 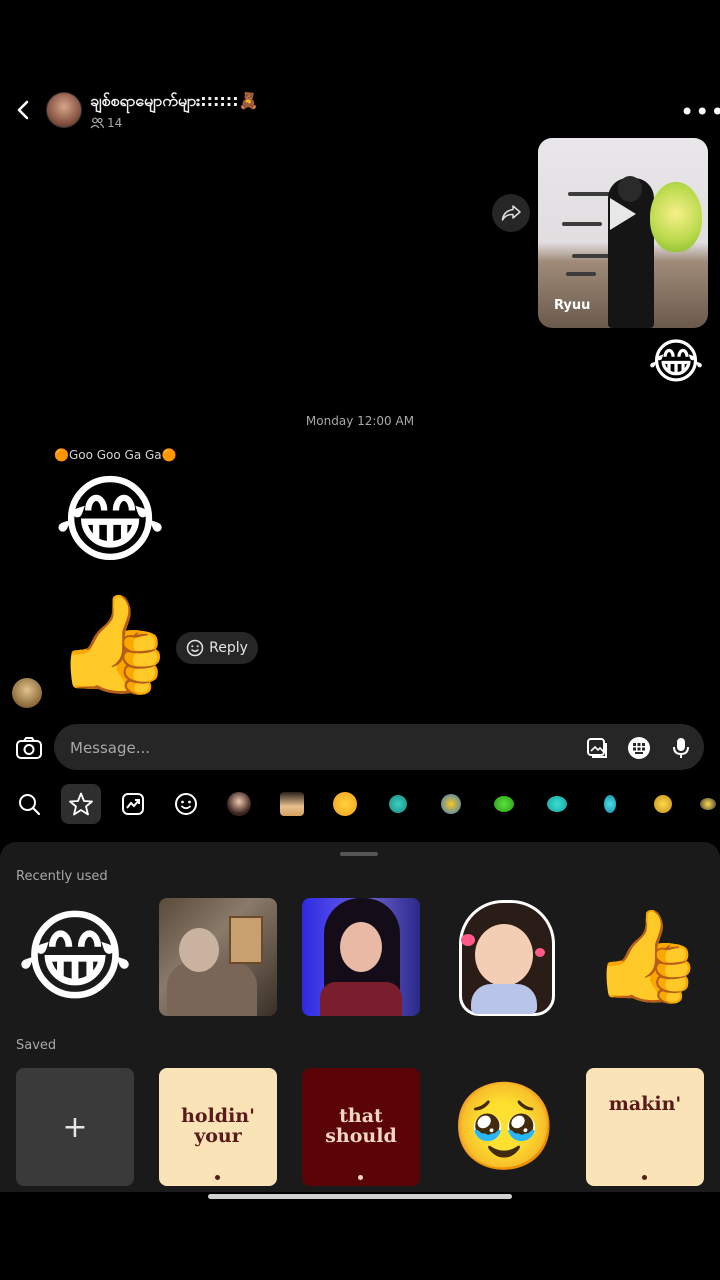 What do you see at coordinates (228, 648) in the screenshot?
I see `reply-label: Reply` at bounding box center [228, 648].